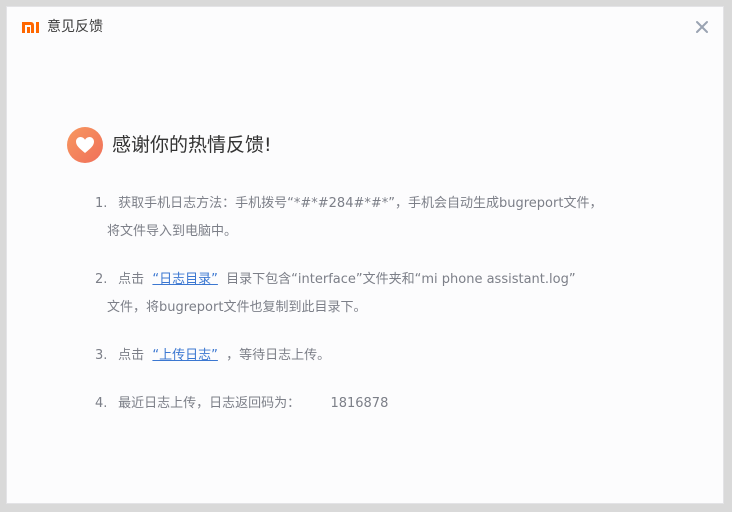 This screenshot has width=732, height=512. I want to click on step-4: 4. 最近日志上传，日志返回码为： 1816878, so click(375, 404).